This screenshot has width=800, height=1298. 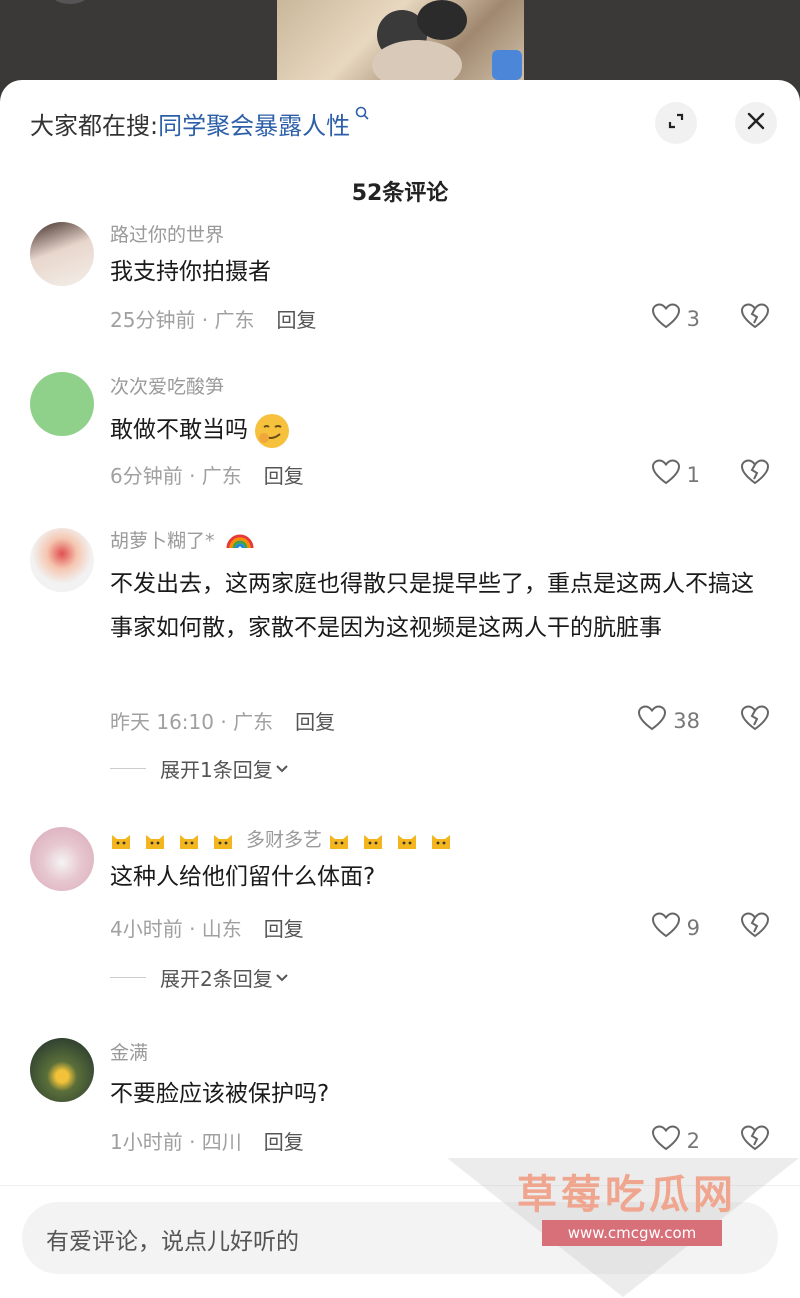 I want to click on video-background, so click(x=400, y=45).